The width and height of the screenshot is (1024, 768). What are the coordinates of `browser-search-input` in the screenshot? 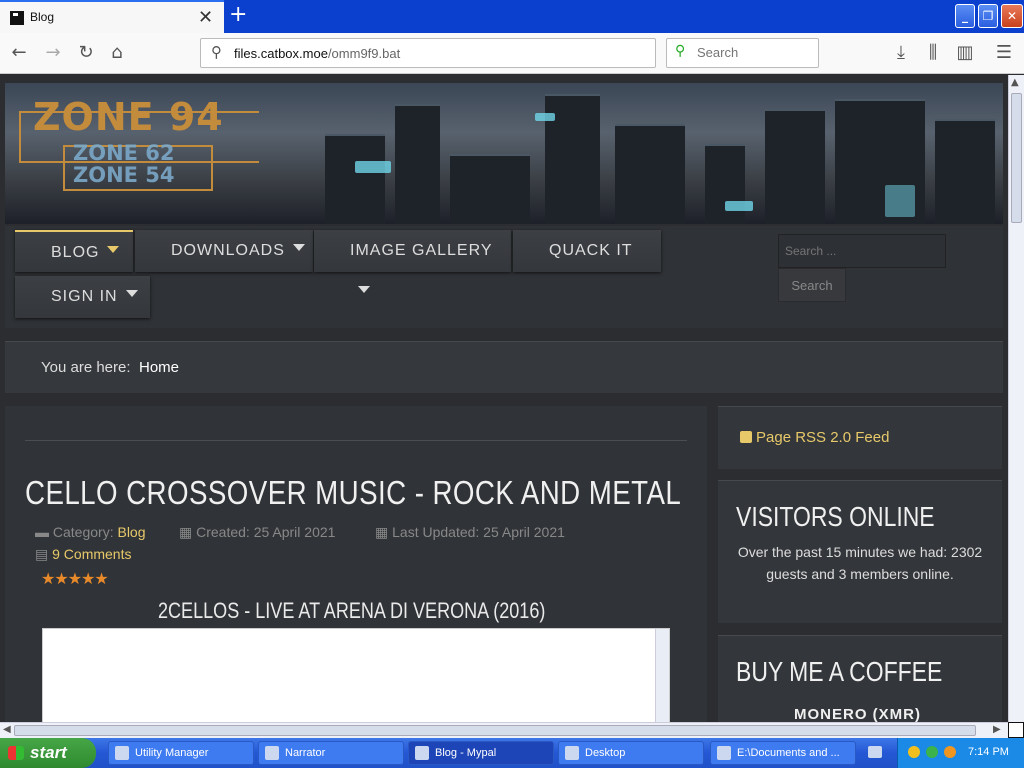 It's located at (752, 52).